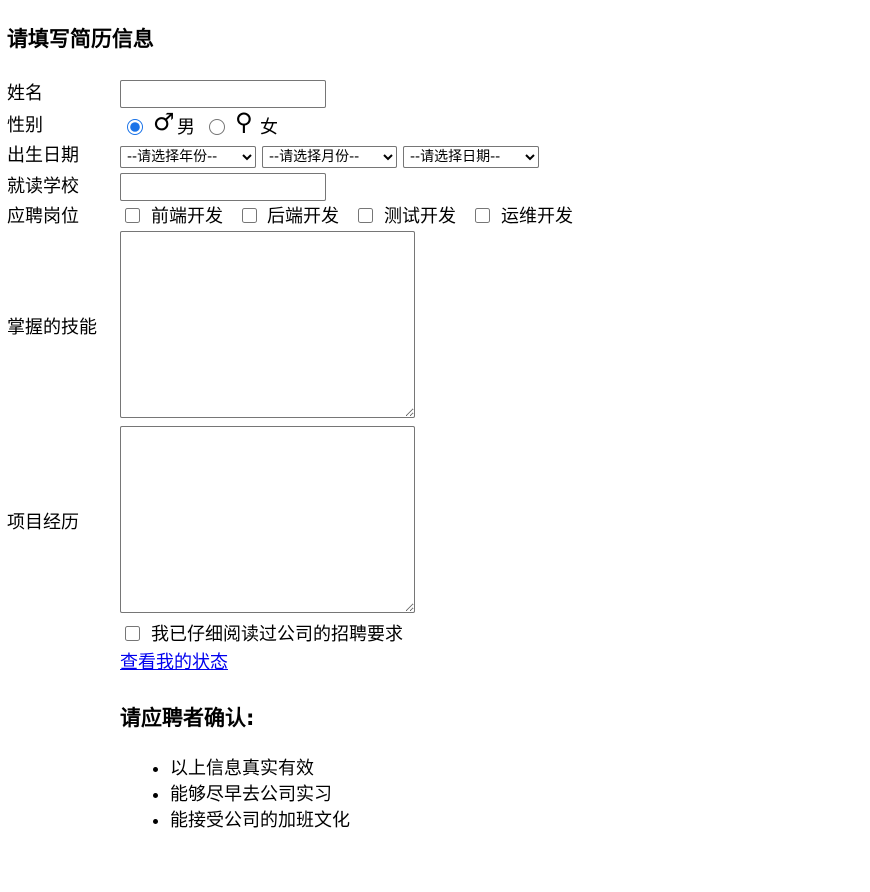  What do you see at coordinates (132, 633) in the screenshot?
I see `agreement-checkbox` at bounding box center [132, 633].